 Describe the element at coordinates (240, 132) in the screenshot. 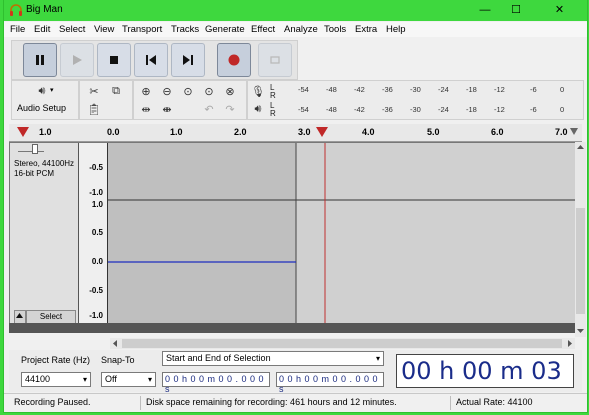

I see `ruler-label: 2.0` at that location.